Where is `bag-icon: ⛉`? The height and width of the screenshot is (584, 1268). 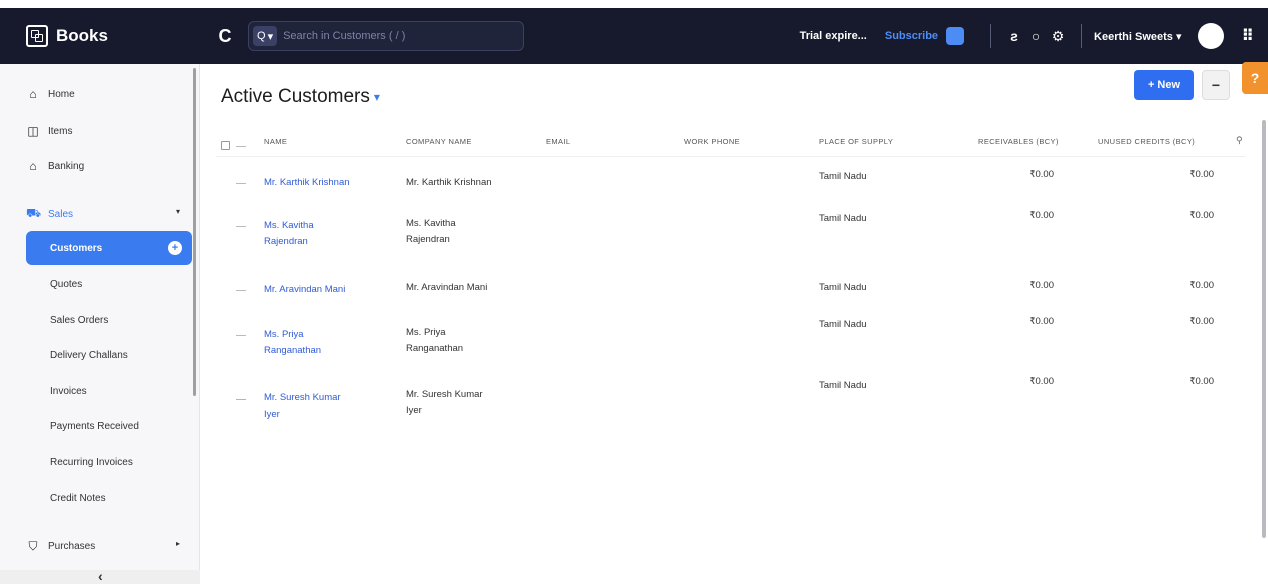 bag-icon: ⛉ is located at coordinates (33, 546).